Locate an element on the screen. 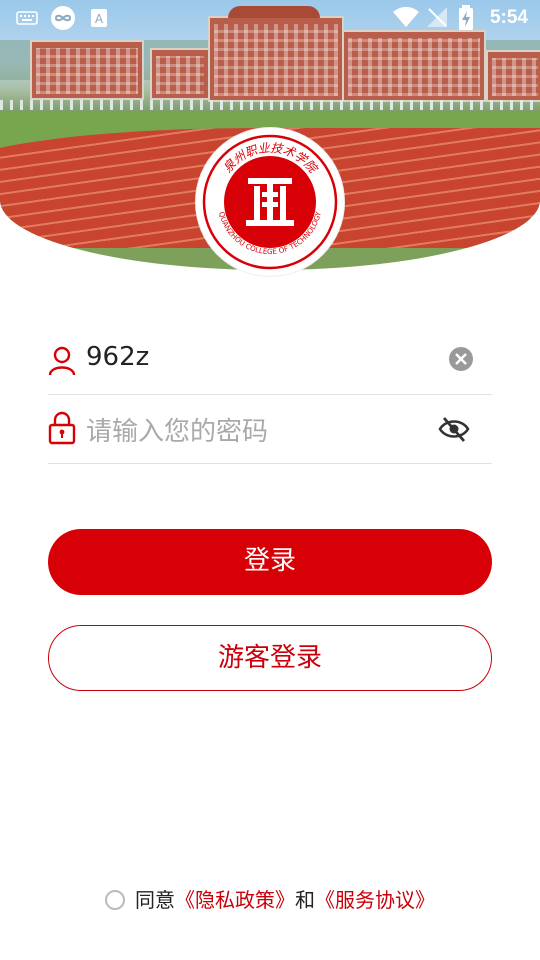  privacy-policy-link: 《隐私政策》 is located at coordinates (235, 900).